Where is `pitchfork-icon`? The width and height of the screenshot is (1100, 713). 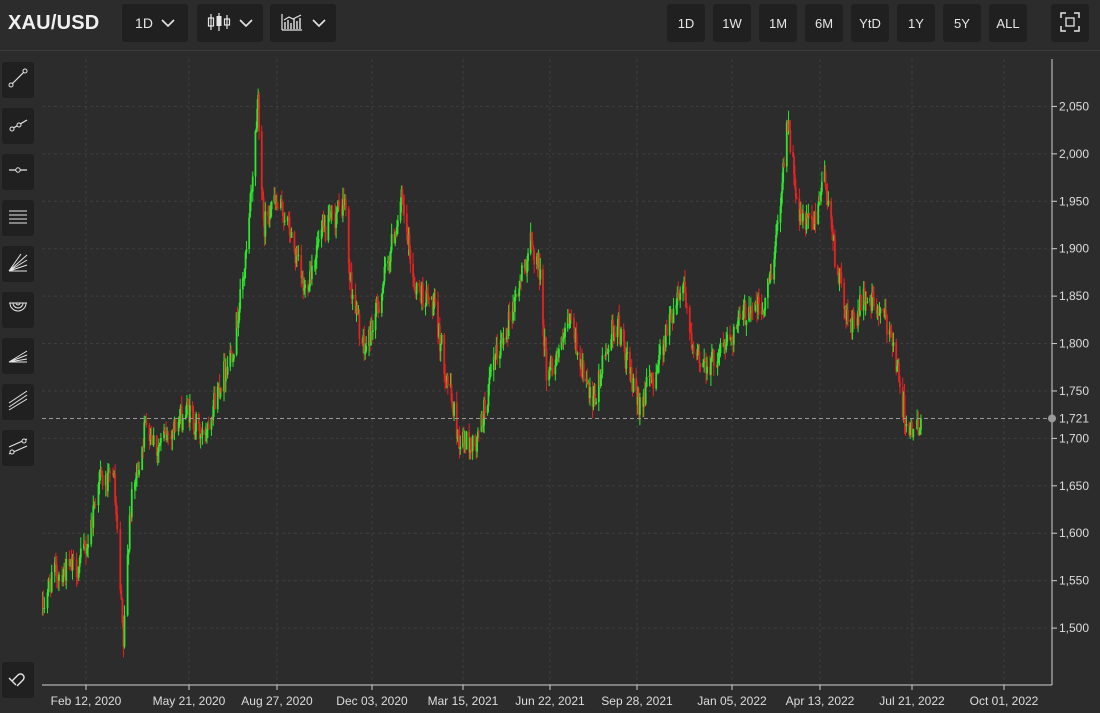 pitchfork-icon is located at coordinates (18, 402).